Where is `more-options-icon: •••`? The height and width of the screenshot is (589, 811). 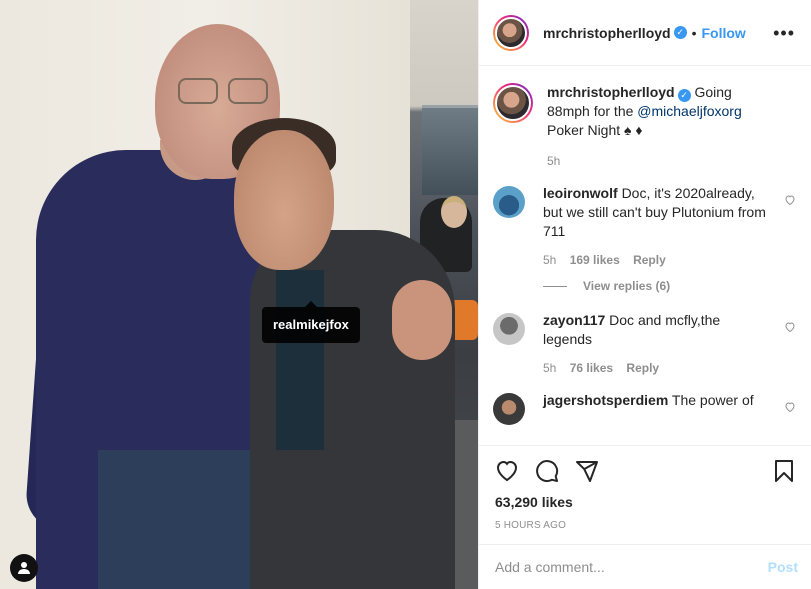 more-options-icon: ••• is located at coordinates (784, 33).